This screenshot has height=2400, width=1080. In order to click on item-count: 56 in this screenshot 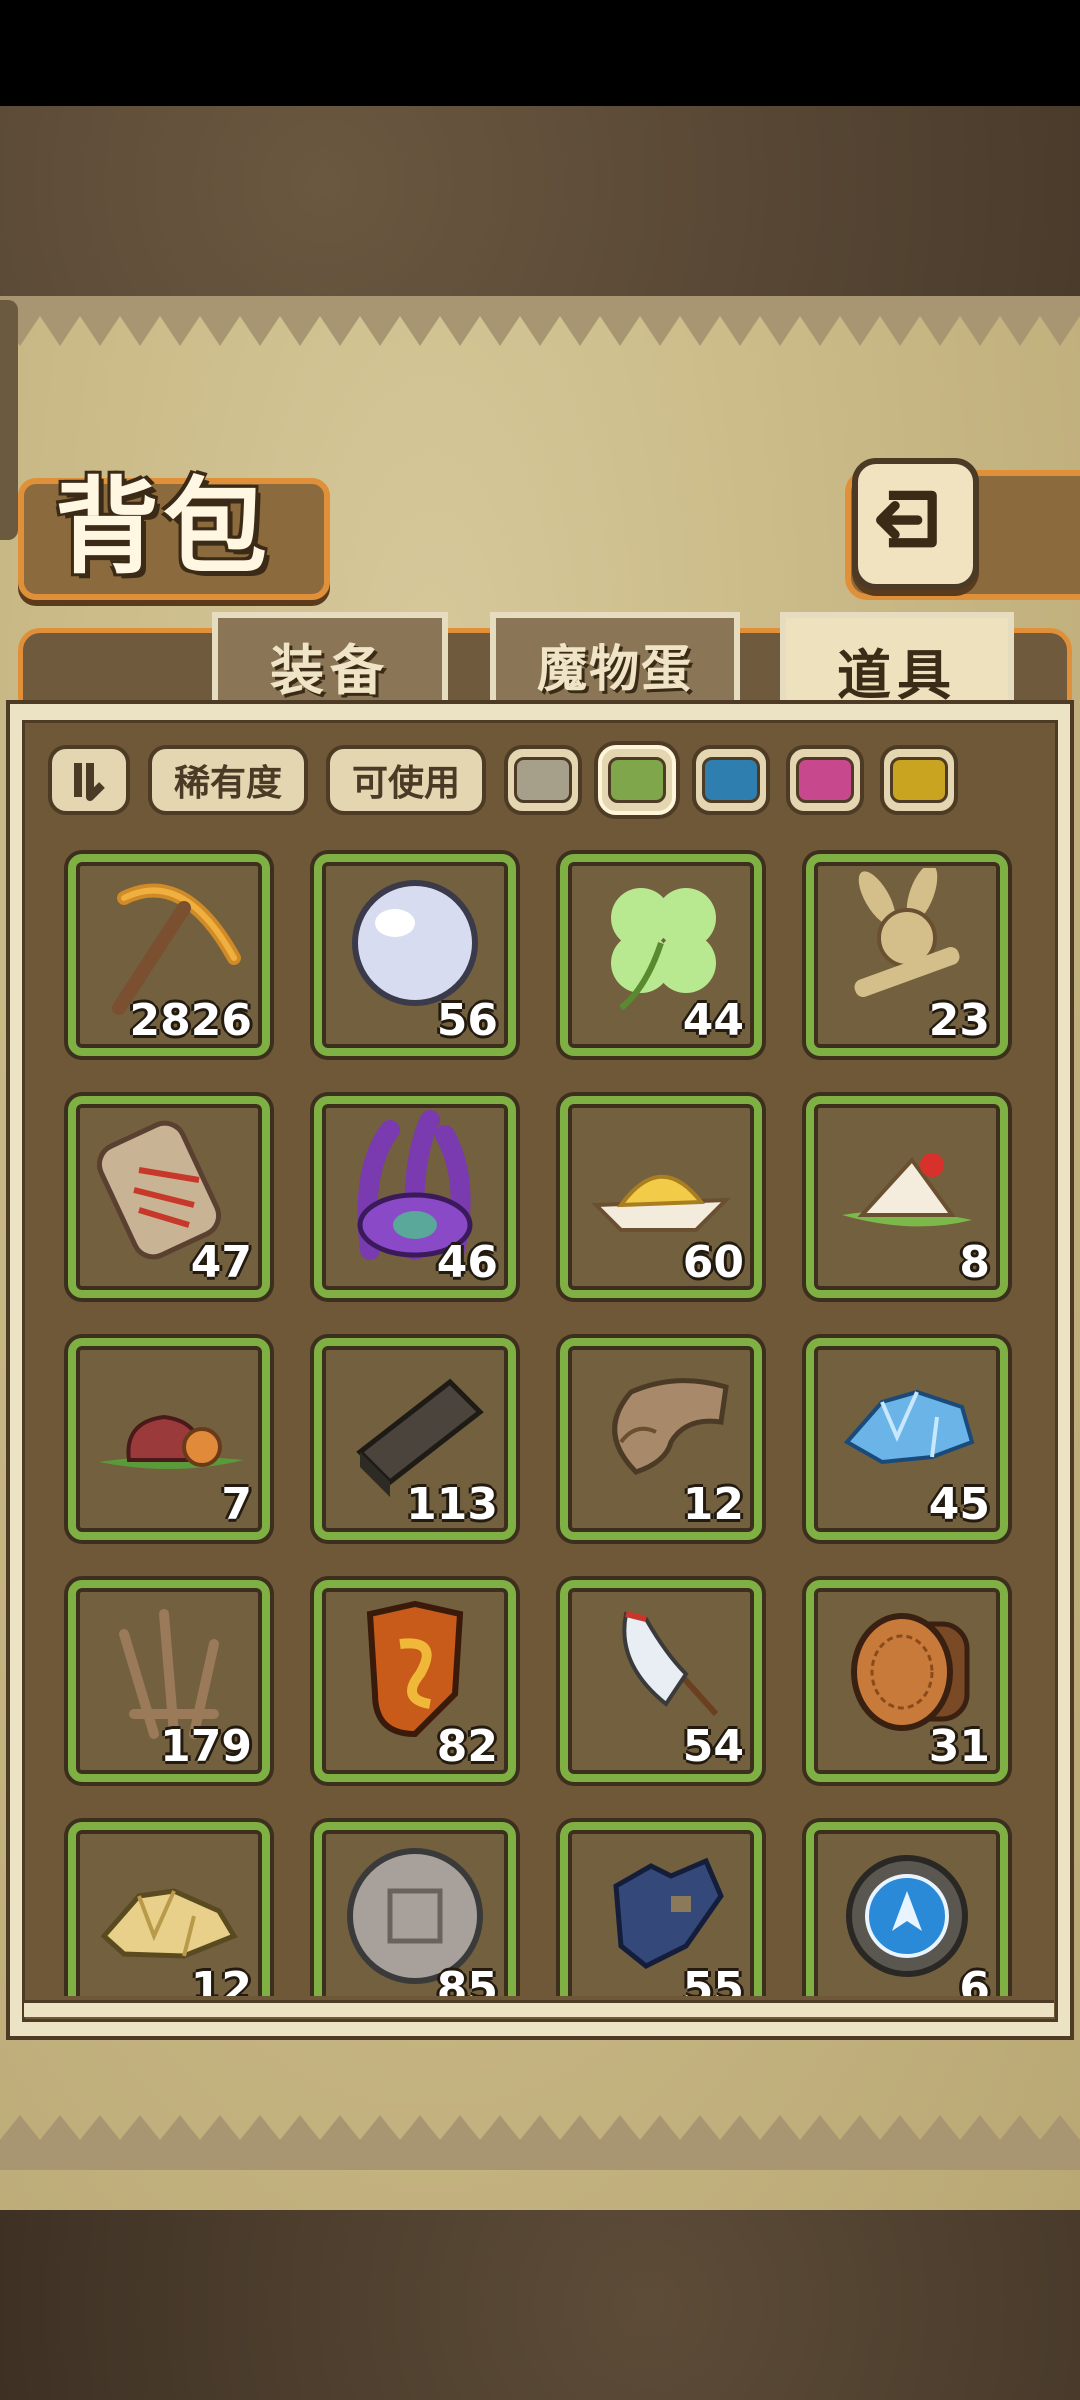, I will do `click(467, 1020)`.